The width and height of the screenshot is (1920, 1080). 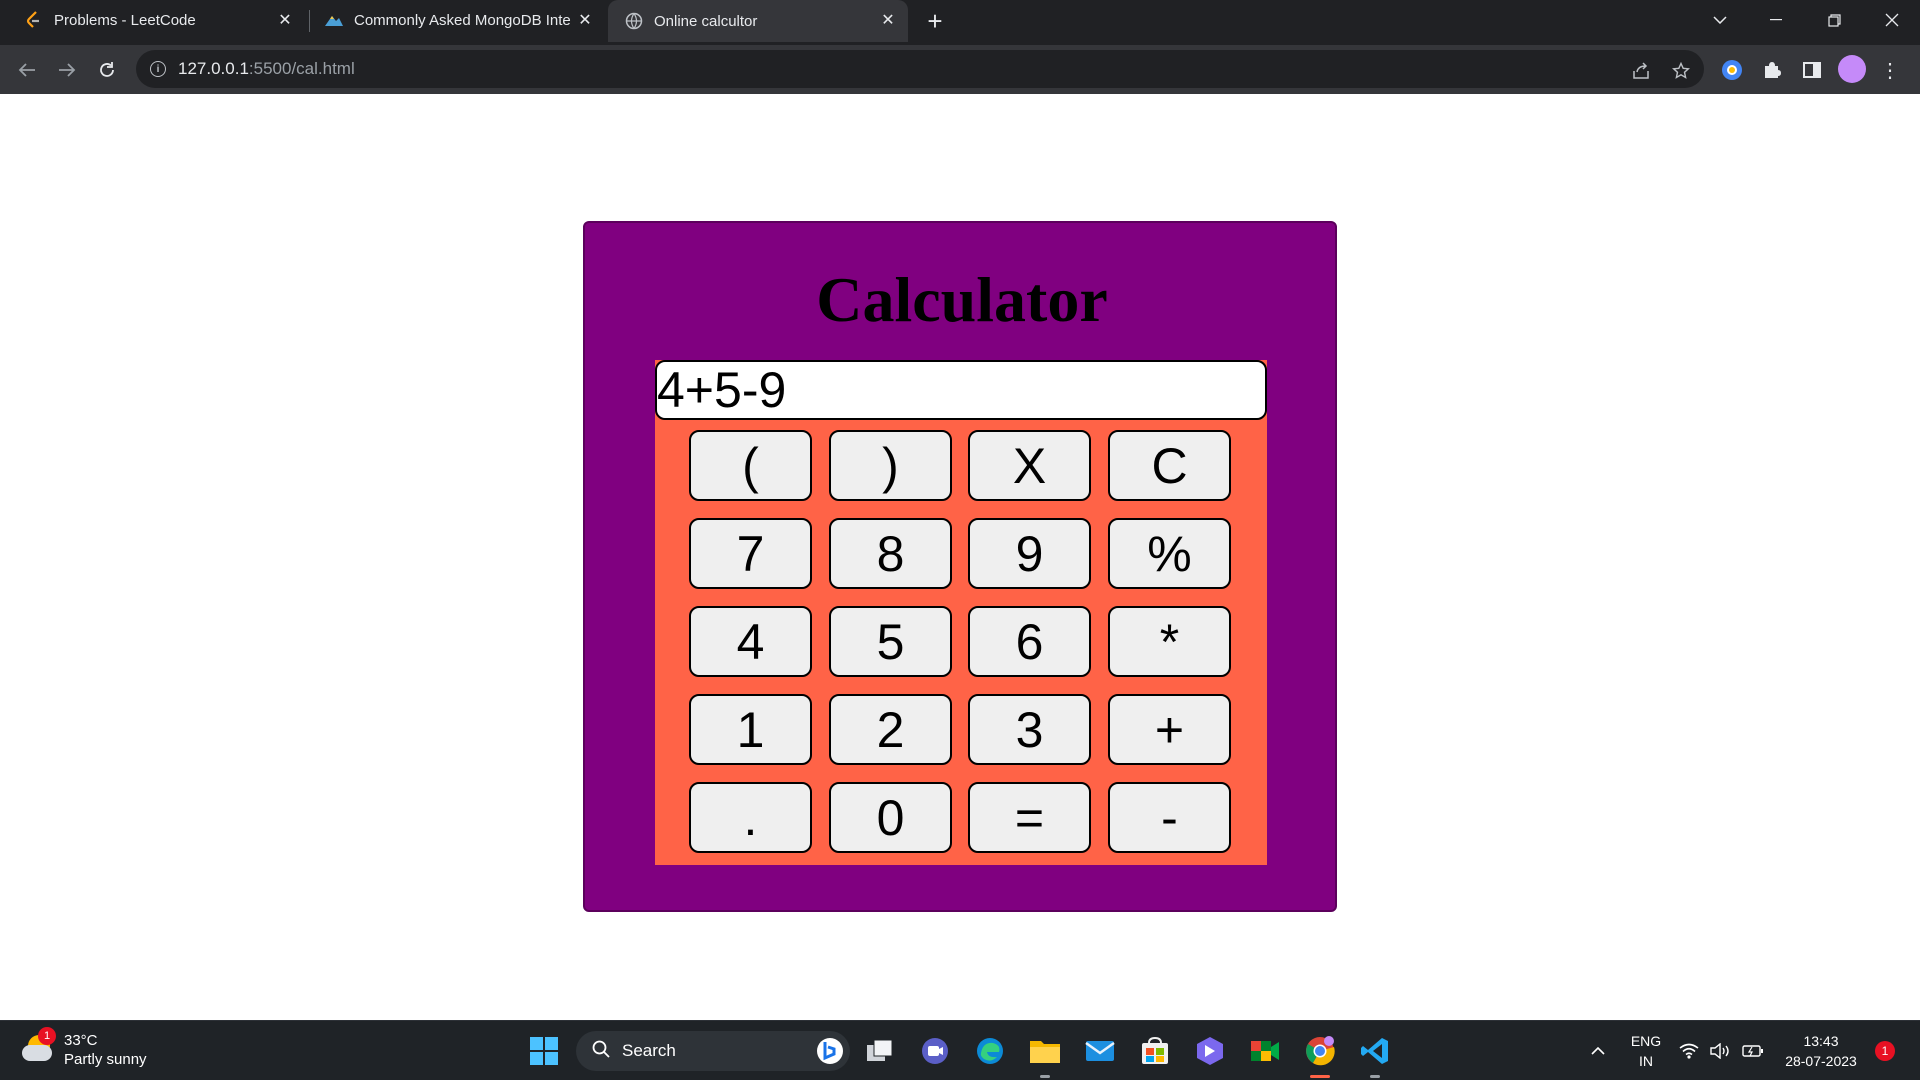 What do you see at coordinates (1320, 1076) in the screenshot?
I see `active-indicator` at bounding box center [1320, 1076].